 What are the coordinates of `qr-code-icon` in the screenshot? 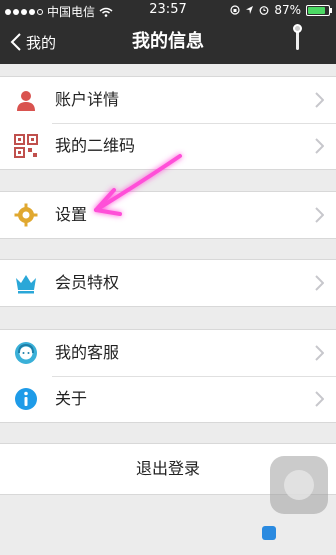 It's located at (26, 146).